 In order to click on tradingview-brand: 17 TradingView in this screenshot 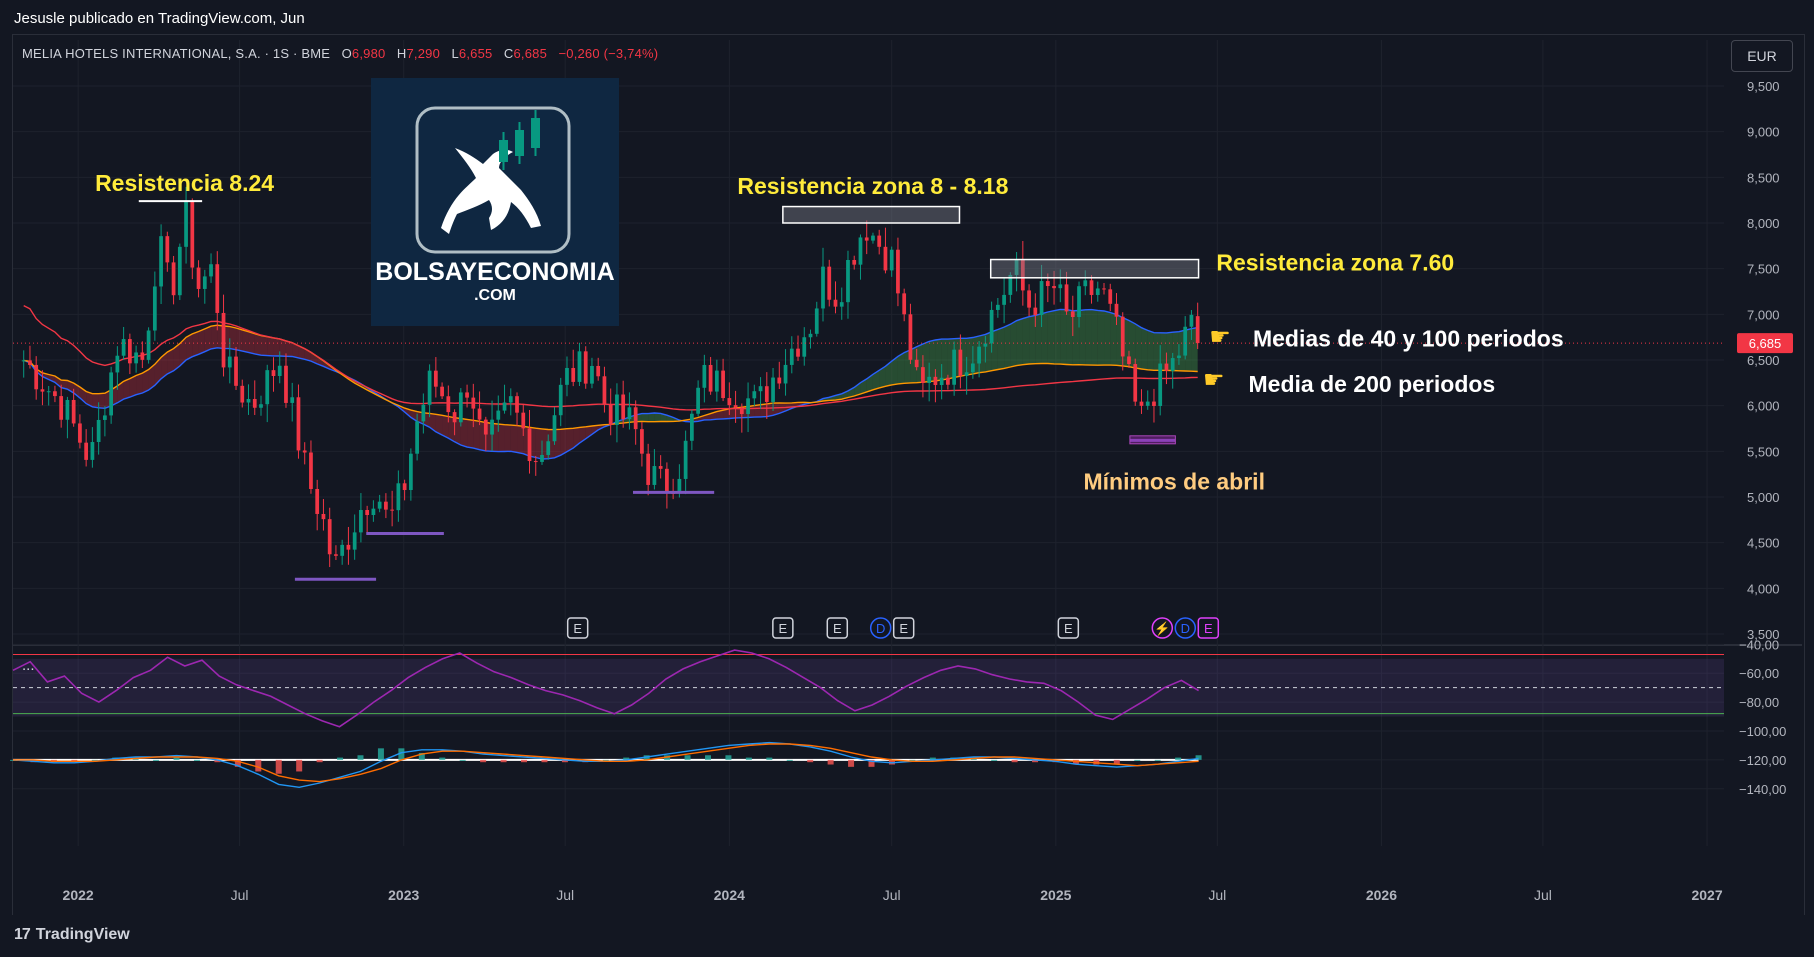, I will do `click(72, 935)`.